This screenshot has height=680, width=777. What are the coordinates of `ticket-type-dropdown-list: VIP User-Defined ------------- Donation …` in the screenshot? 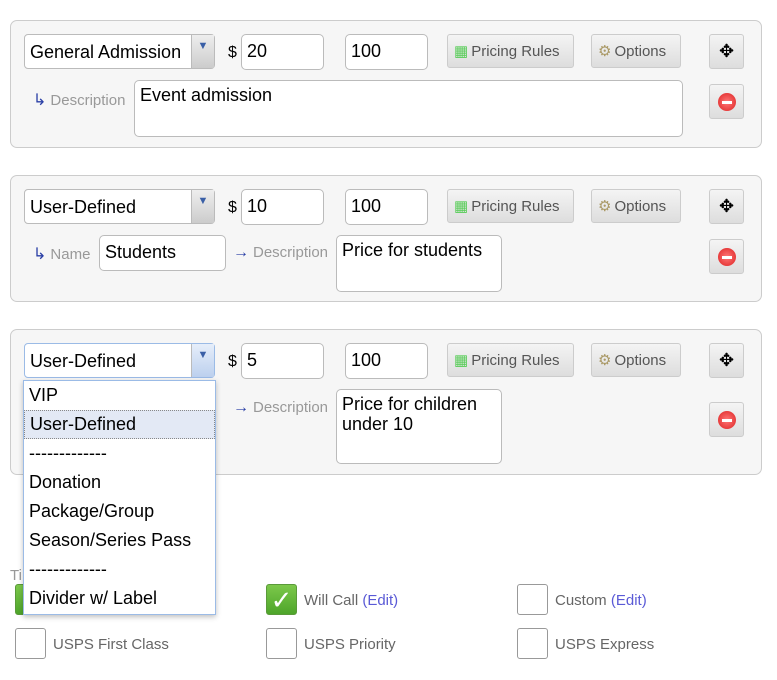 It's located at (119, 497).